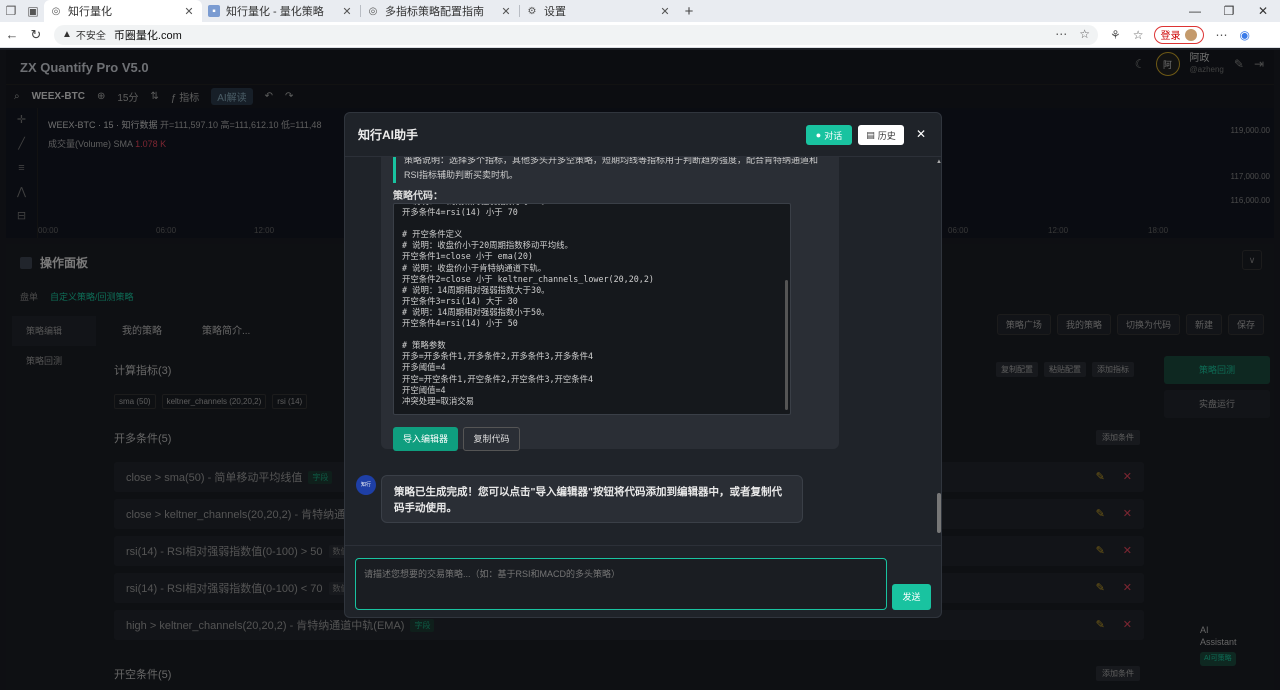 This screenshot has width=1280, height=690. Describe the element at coordinates (1195, 11) in the screenshot. I see `minimize-icon: —` at that location.